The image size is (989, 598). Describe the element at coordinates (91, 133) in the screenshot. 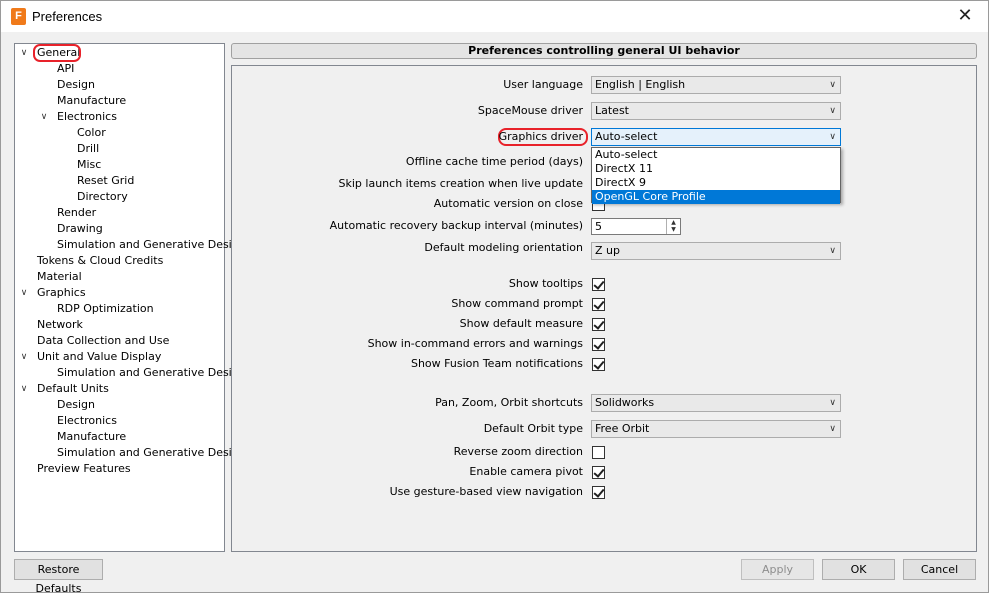

I see `tree-item-color: Color` at that location.